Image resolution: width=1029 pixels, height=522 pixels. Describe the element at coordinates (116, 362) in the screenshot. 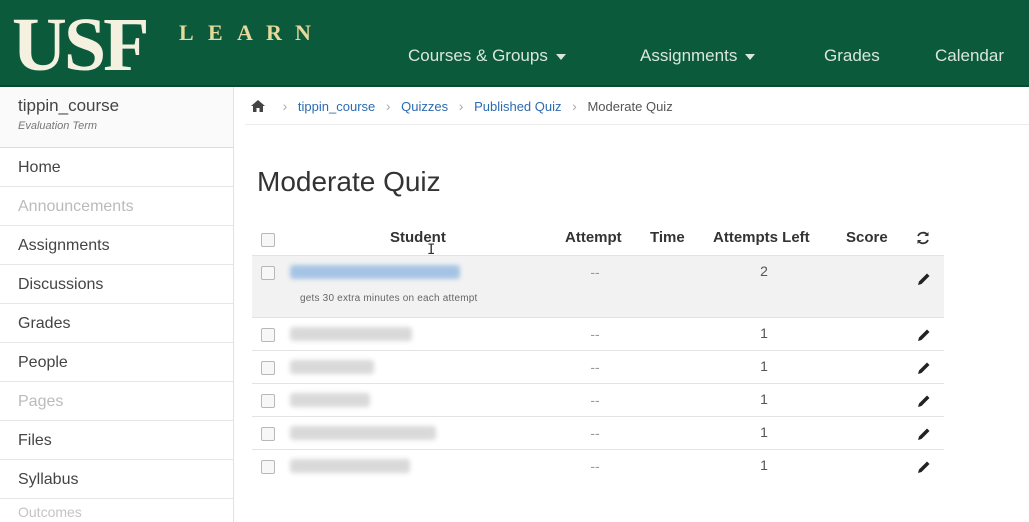

I see `sidebar-item-people: People` at that location.